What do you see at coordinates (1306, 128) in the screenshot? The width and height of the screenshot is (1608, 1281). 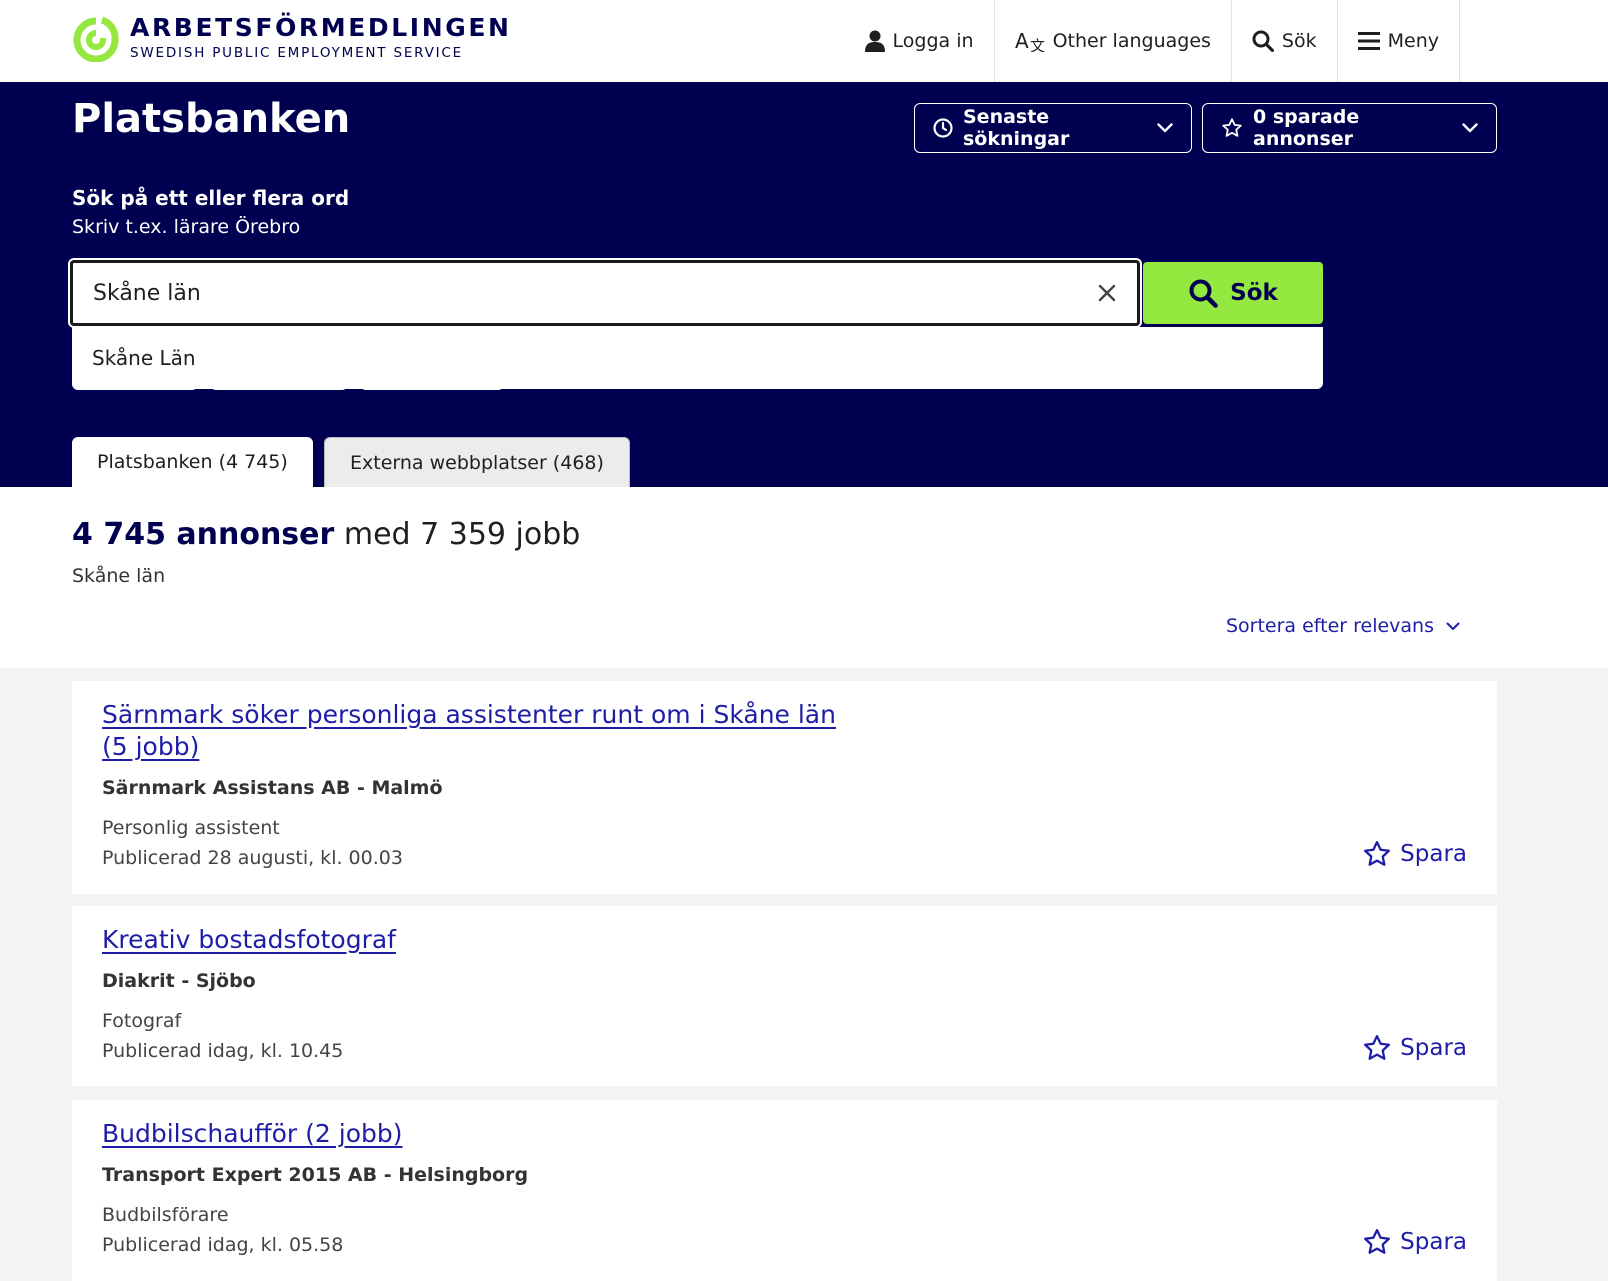 I see `saved-ads-label: 0 sparade annonser` at bounding box center [1306, 128].